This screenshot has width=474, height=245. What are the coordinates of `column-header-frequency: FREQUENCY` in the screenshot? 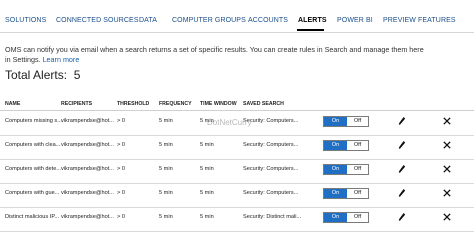 It's located at (175, 104).